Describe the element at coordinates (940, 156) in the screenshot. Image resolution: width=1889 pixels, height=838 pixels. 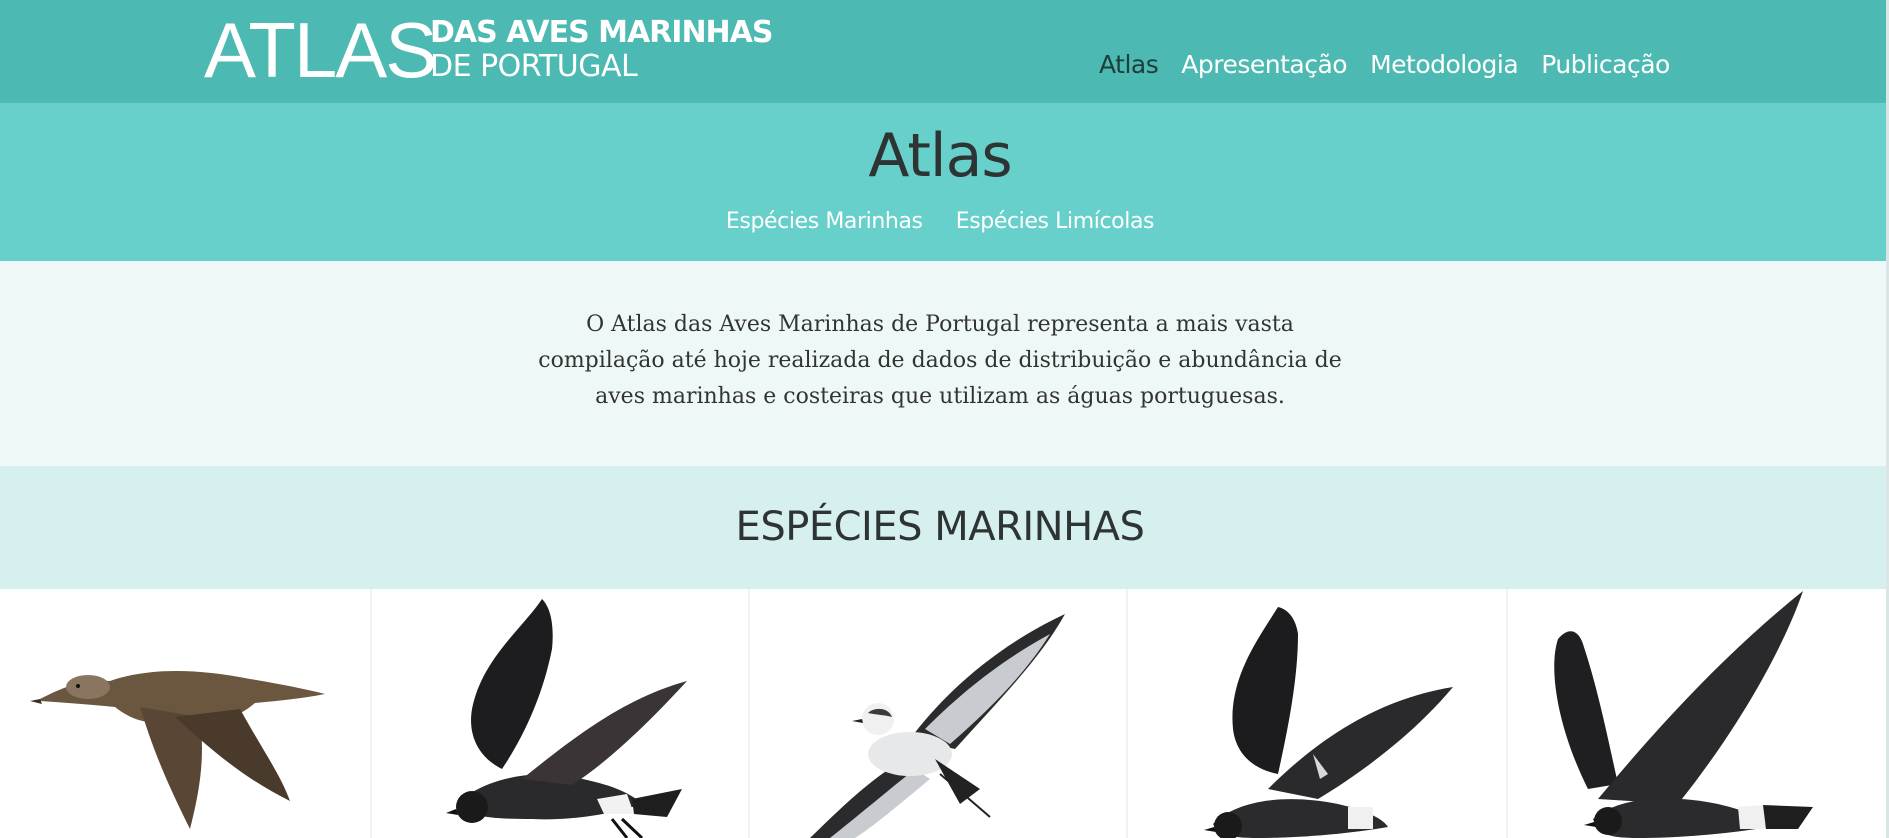
I see `page-title: Atlas` at that location.